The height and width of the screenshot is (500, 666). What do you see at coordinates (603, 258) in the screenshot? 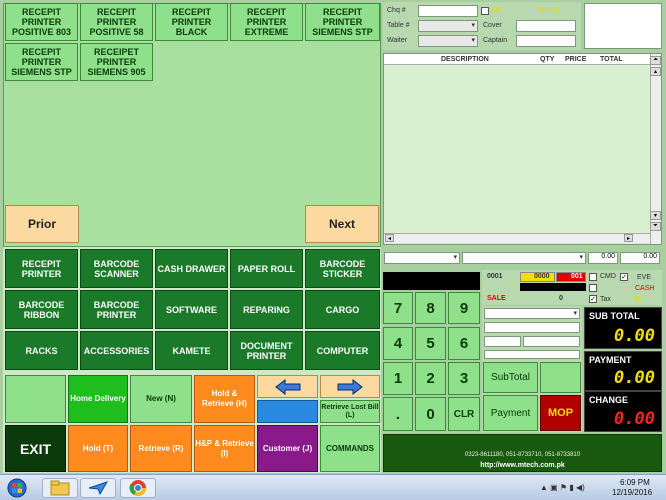
I see `qty-value: 0.00` at bounding box center [603, 258].